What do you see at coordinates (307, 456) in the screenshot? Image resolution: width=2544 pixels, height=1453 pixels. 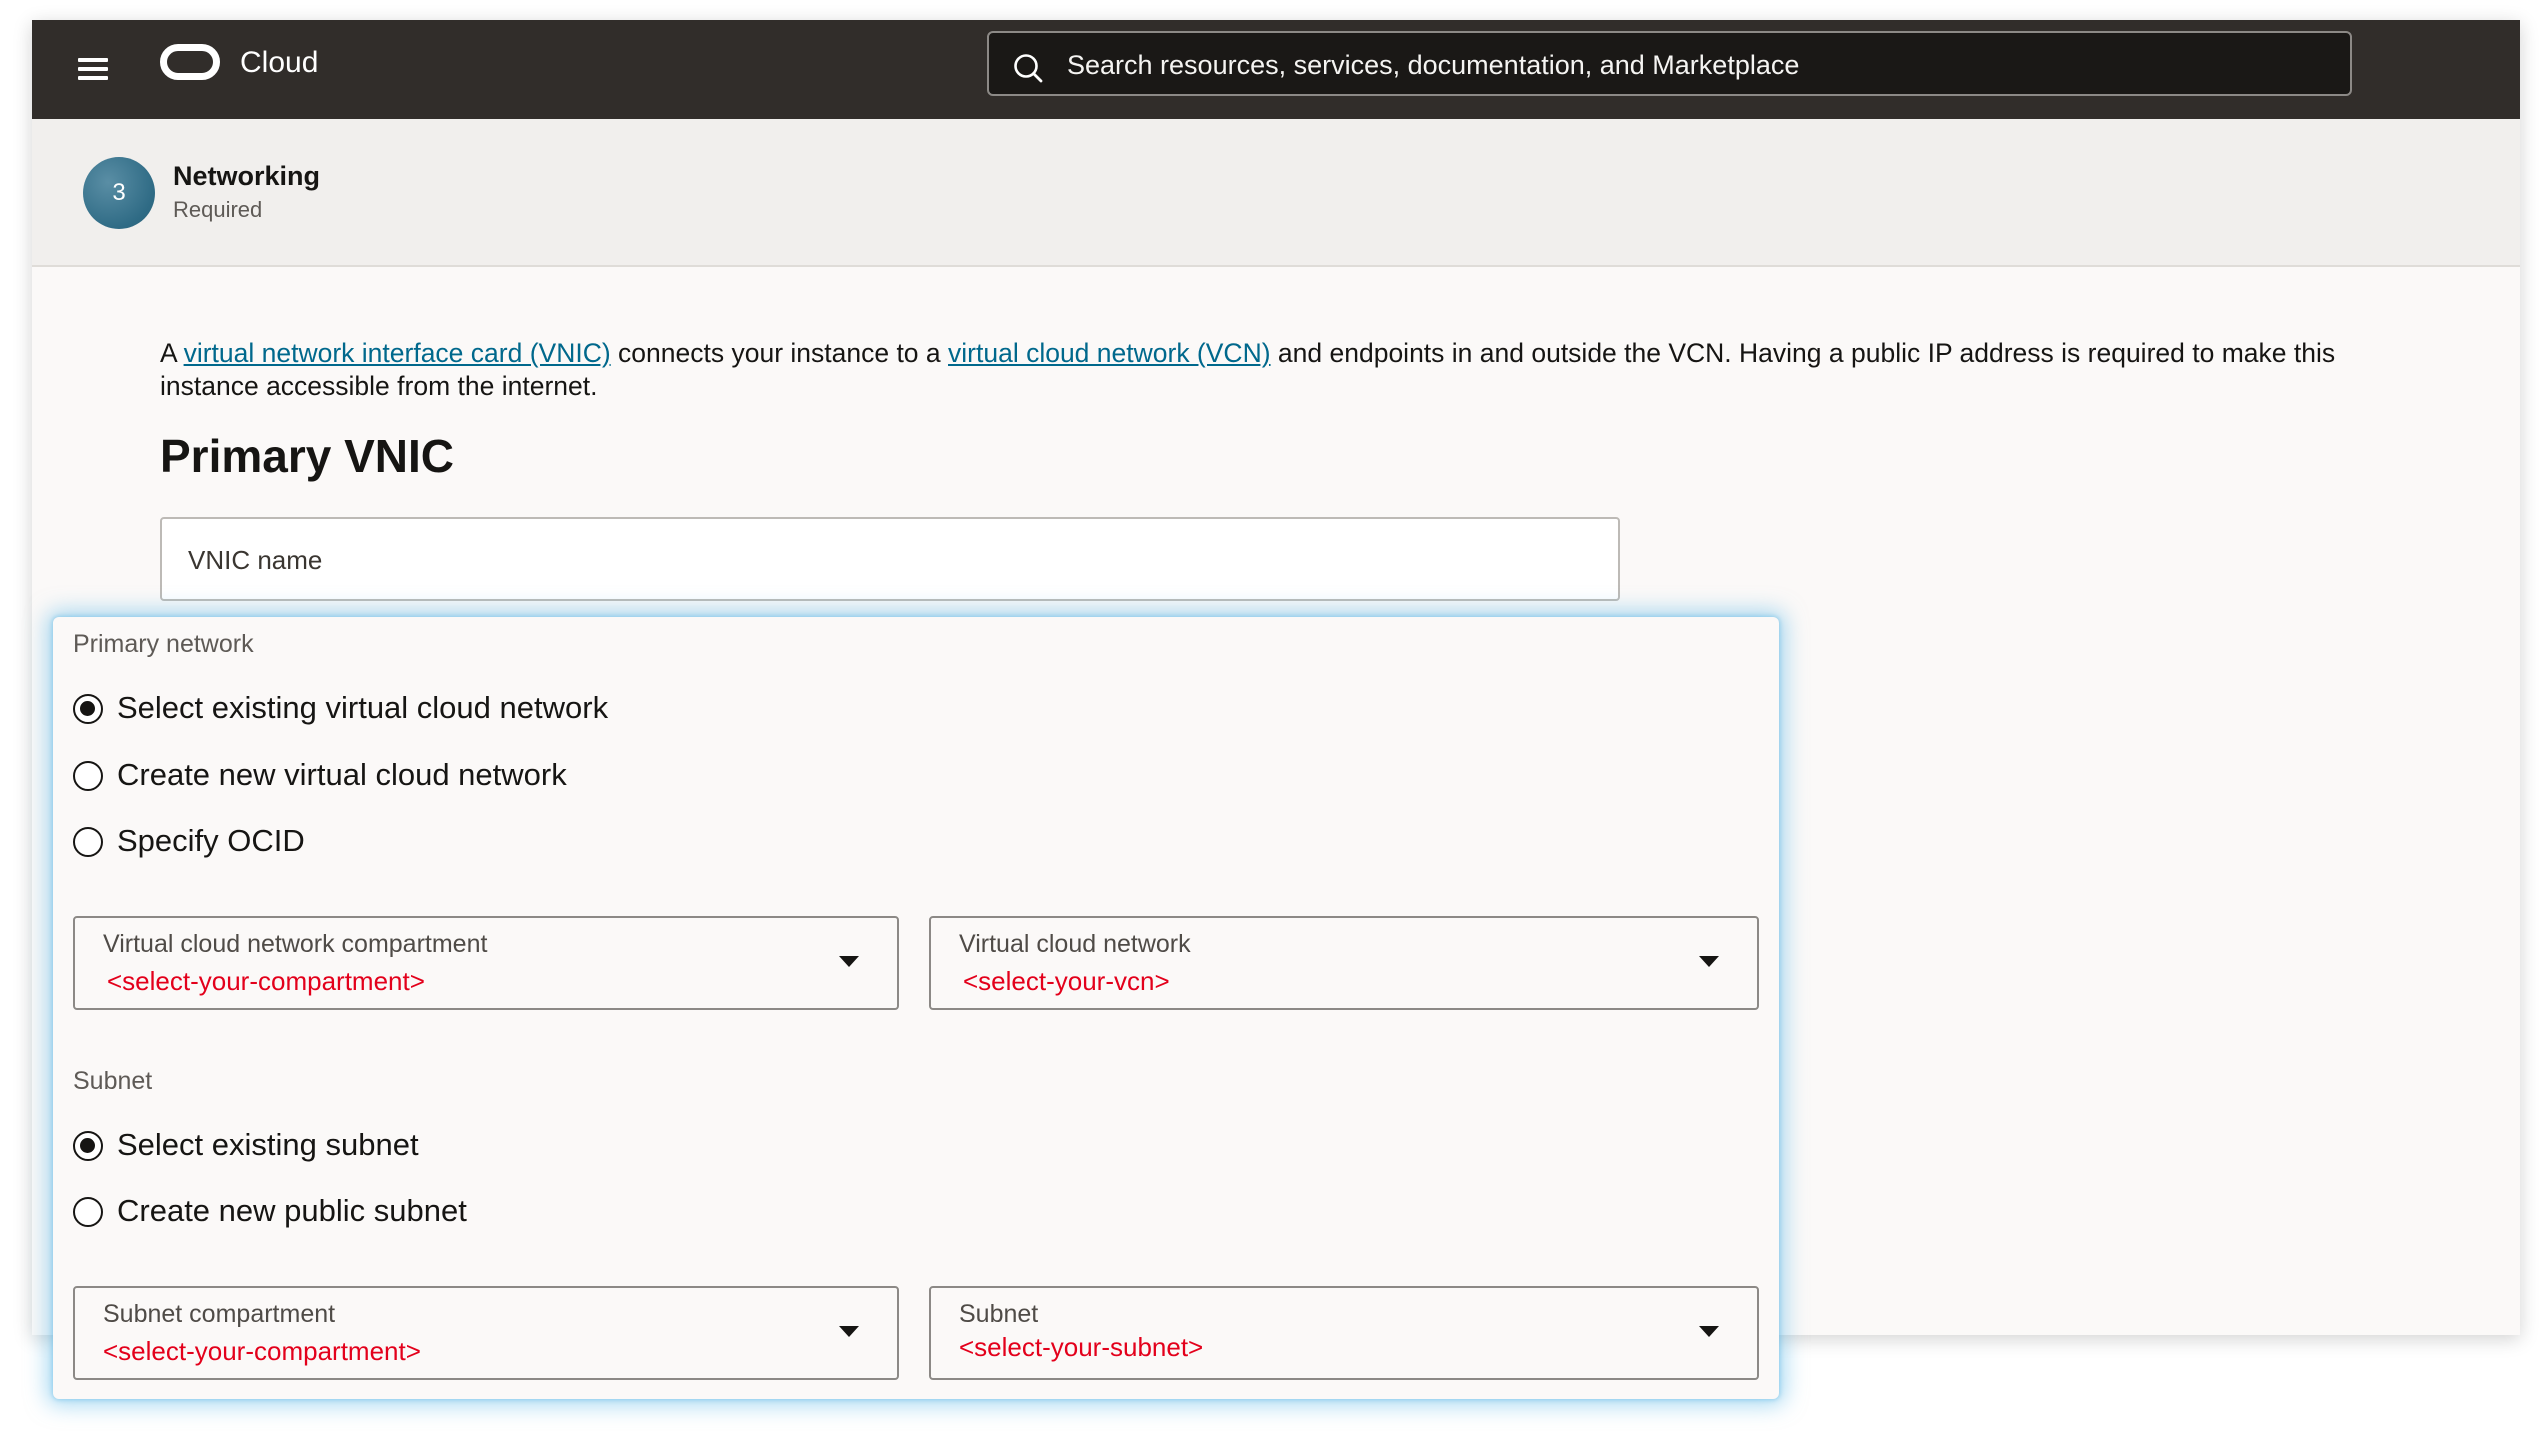 I see `primary-vnic-heading: Primary VNIC` at bounding box center [307, 456].